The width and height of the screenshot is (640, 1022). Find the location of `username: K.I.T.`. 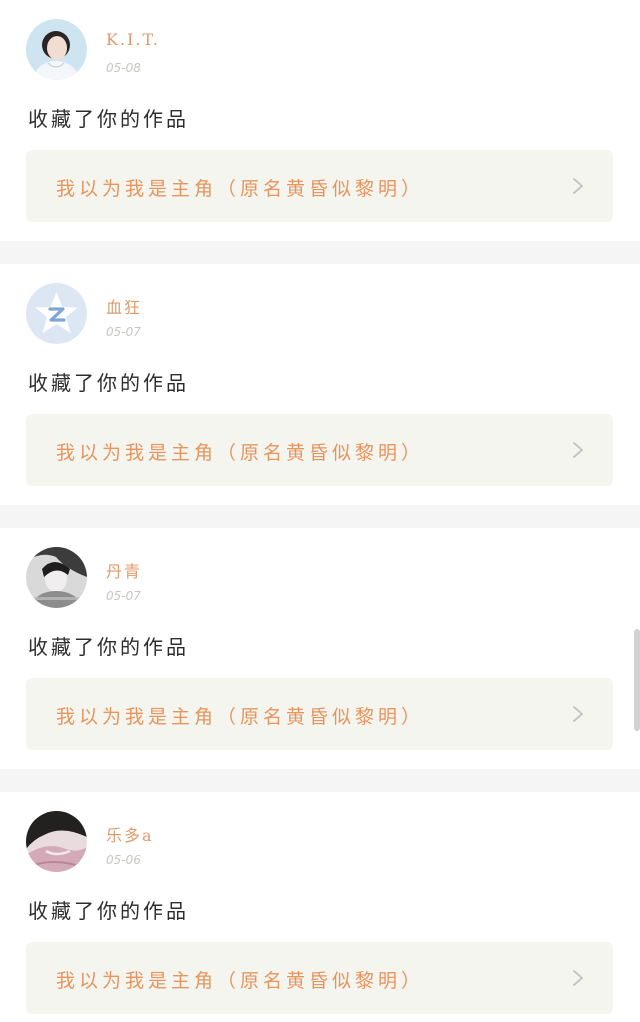

username: K.I.T. is located at coordinates (133, 39).